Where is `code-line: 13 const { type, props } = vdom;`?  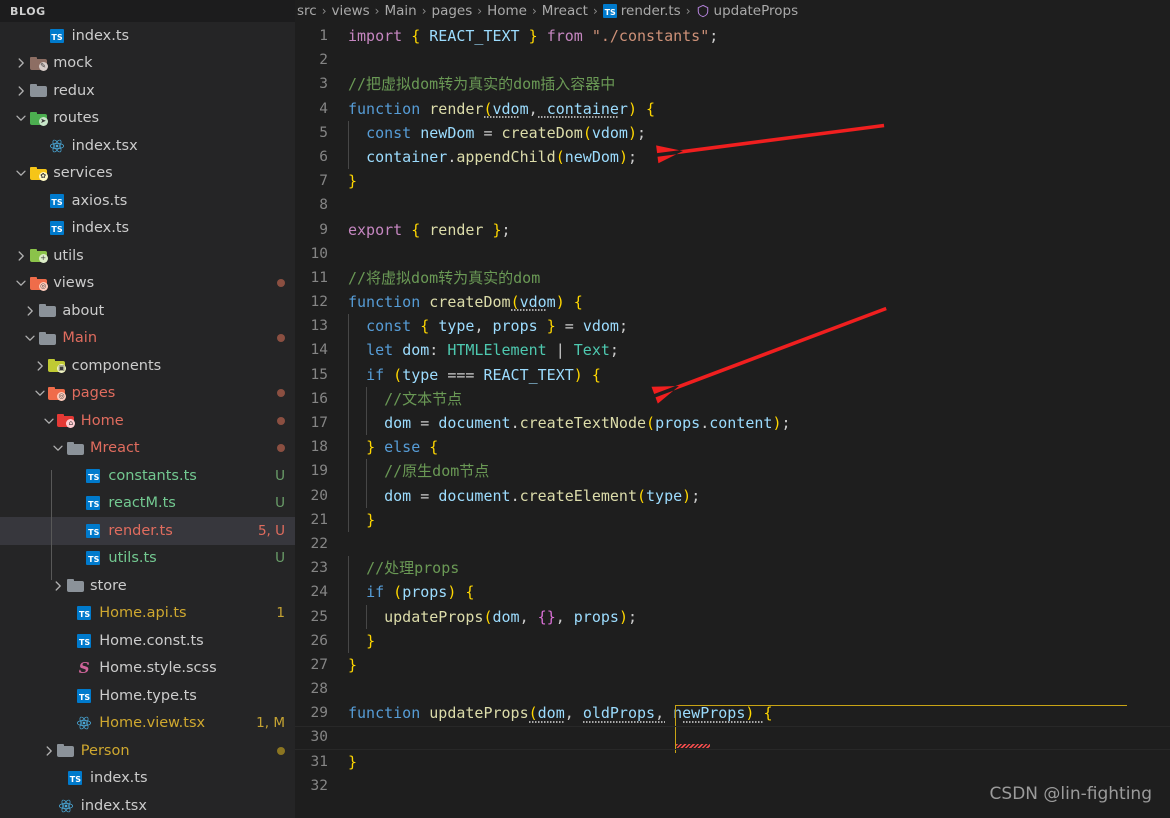 code-line: 13 const { type, props } = vdom; is located at coordinates (732, 326).